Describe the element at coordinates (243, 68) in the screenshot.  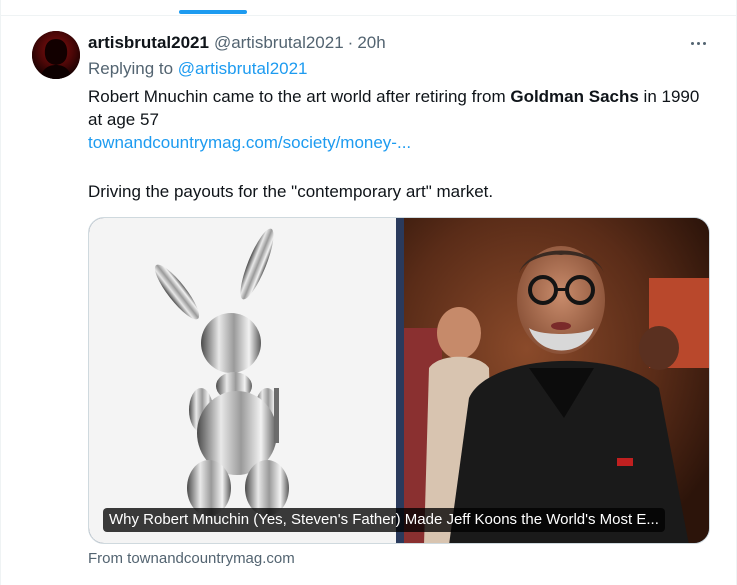
I see `replying-handle-link: @artisbrutal2021` at that location.